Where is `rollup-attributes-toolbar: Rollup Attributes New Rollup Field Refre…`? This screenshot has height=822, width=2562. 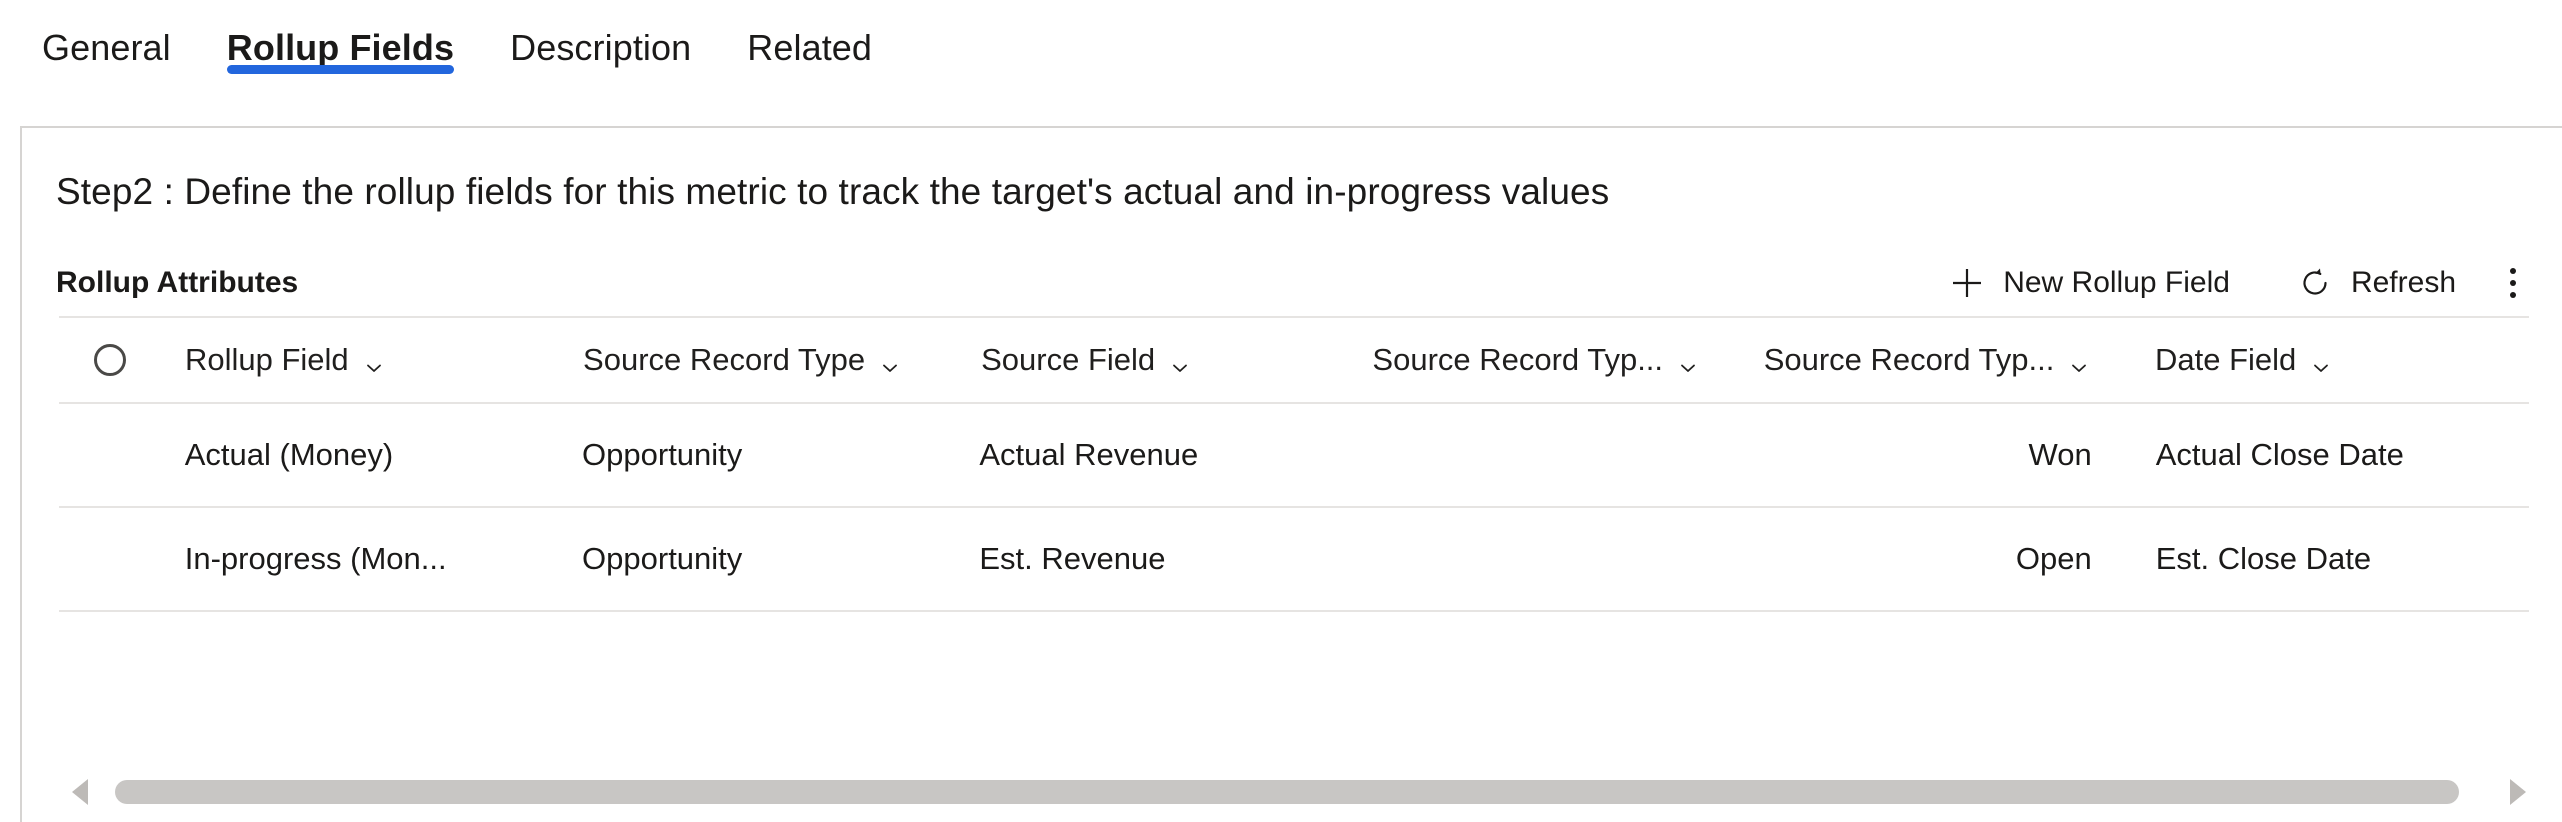
rollup-attributes-toolbar: Rollup Attributes New Rollup Field Refre… is located at coordinates (1292, 283).